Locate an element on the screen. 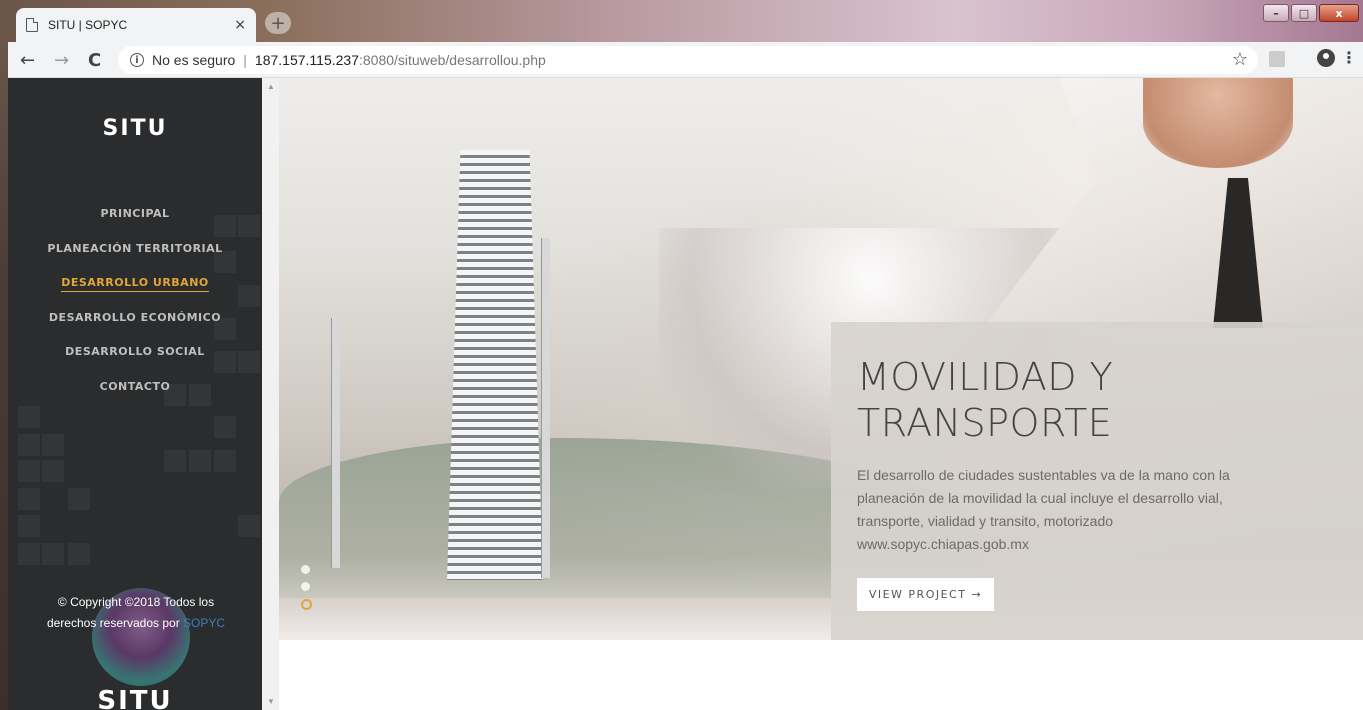  extension-icon is located at coordinates (1277, 59).